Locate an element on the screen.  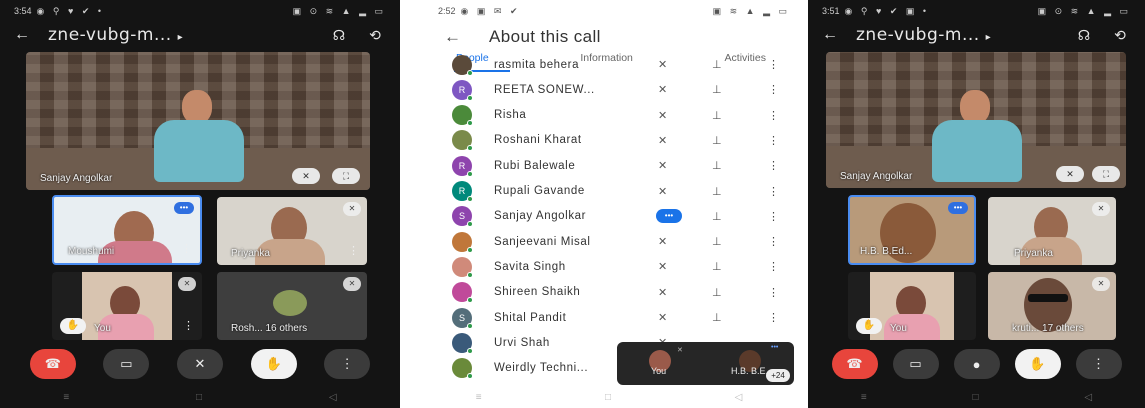
participant-tile-1: ••• Moushumi ⋮ is located at coordinates (127, 230).